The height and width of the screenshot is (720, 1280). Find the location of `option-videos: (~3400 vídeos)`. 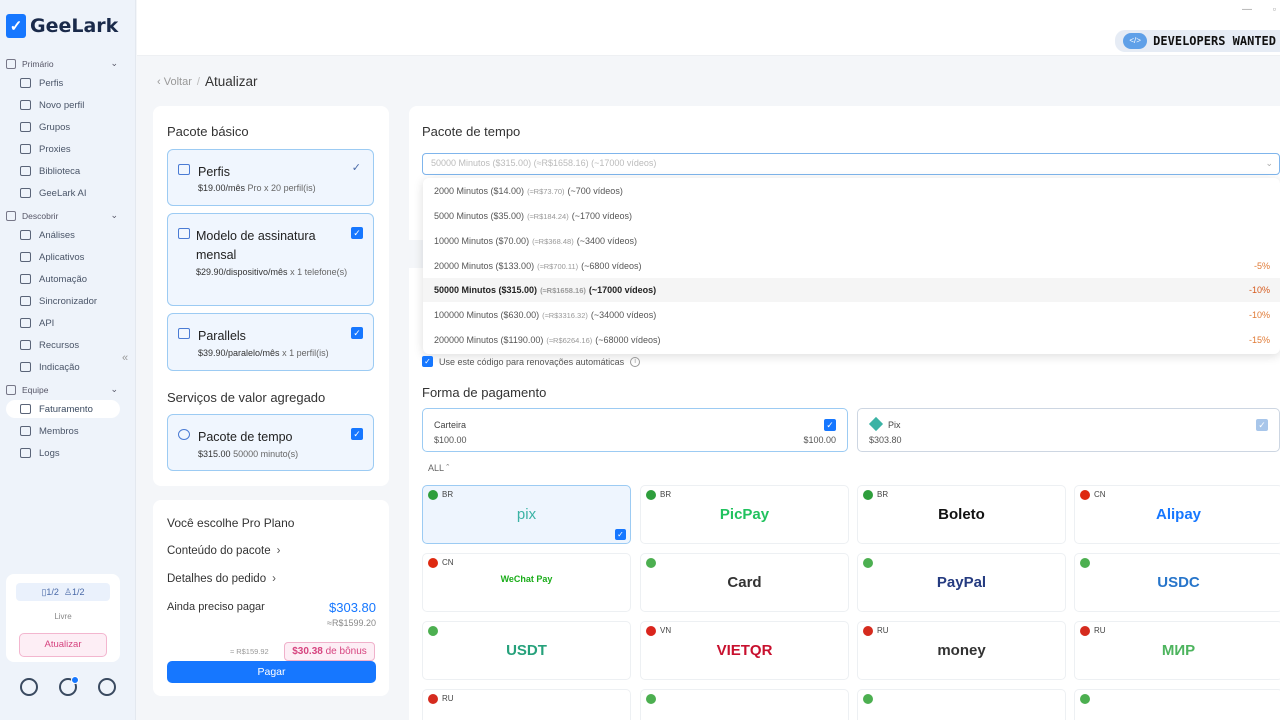

option-videos: (~3400 vídeos) is located at coordinates (606, 241).